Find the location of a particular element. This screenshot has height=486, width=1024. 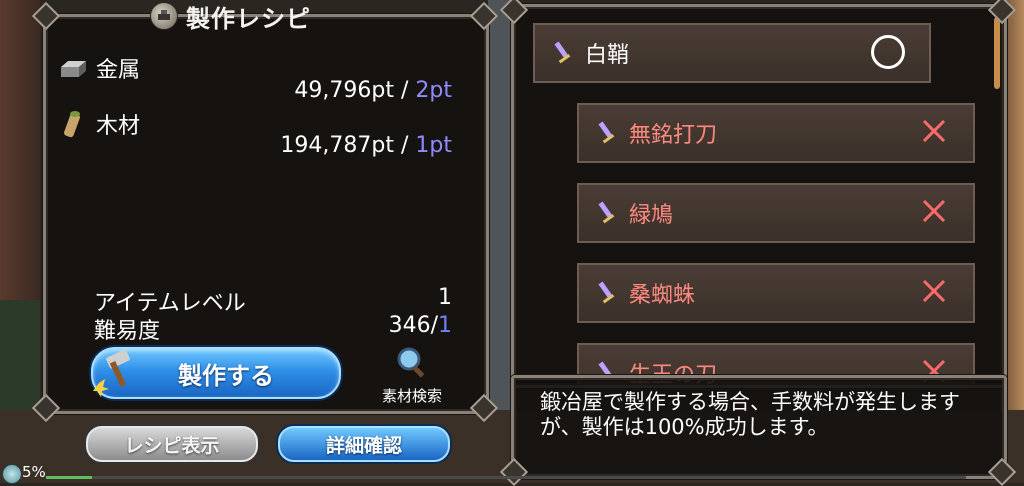

difficulty-required: 1 is located at coordinates (445, 325).